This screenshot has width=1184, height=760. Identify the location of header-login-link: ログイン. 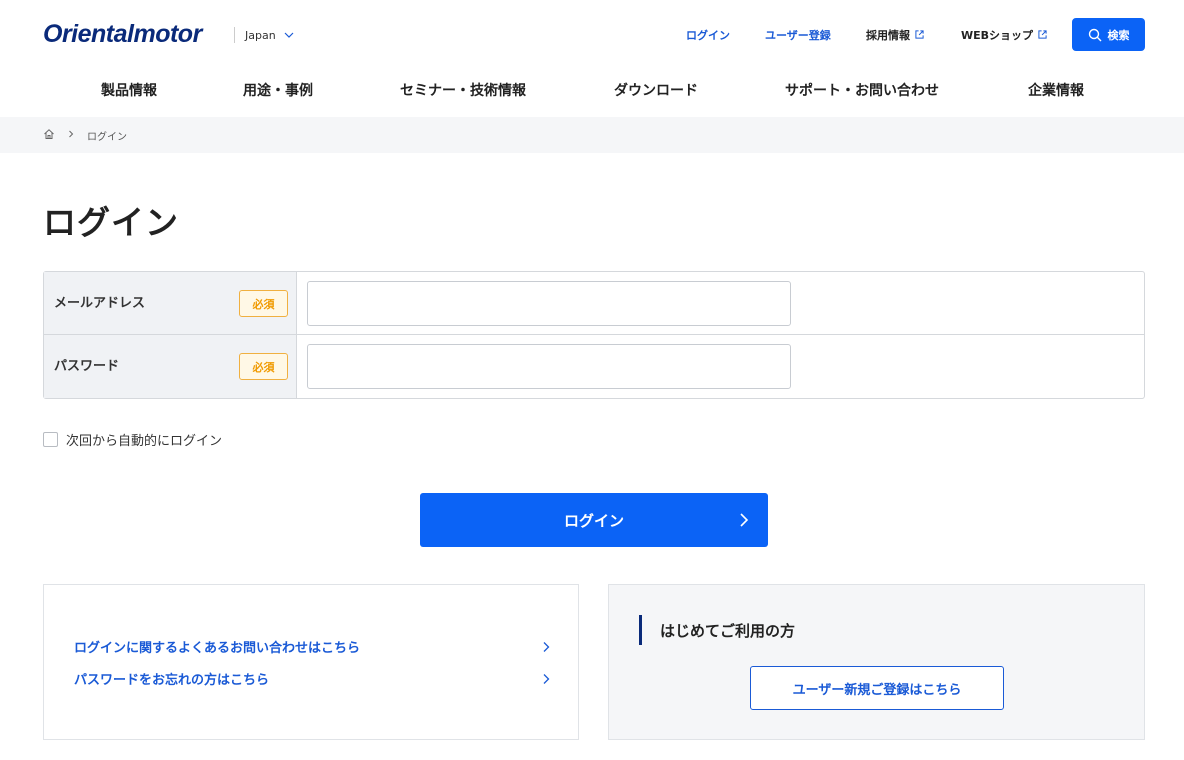
(708, 35).